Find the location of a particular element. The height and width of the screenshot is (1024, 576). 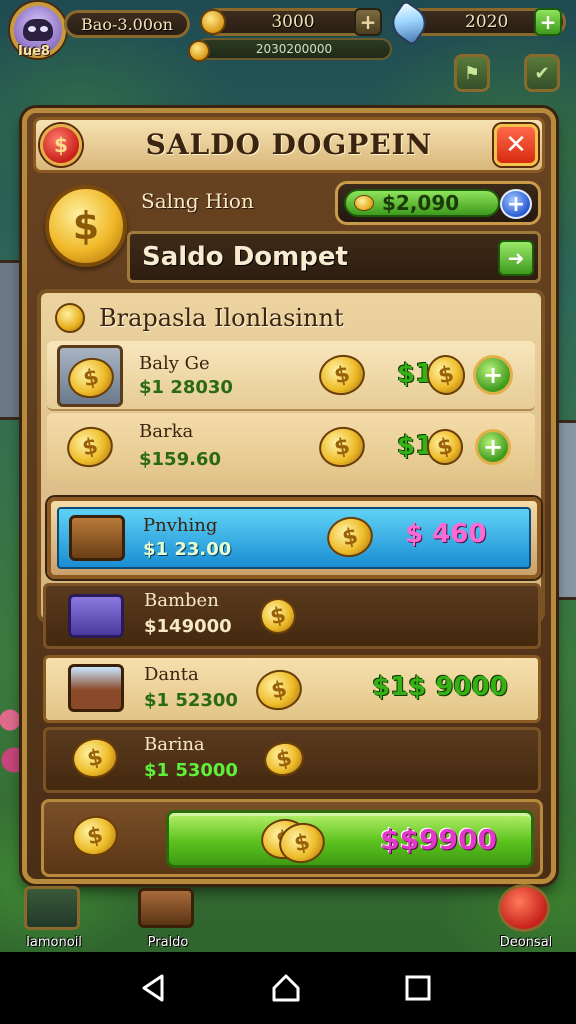

crystal-icon is located at coordinates (409, 23).